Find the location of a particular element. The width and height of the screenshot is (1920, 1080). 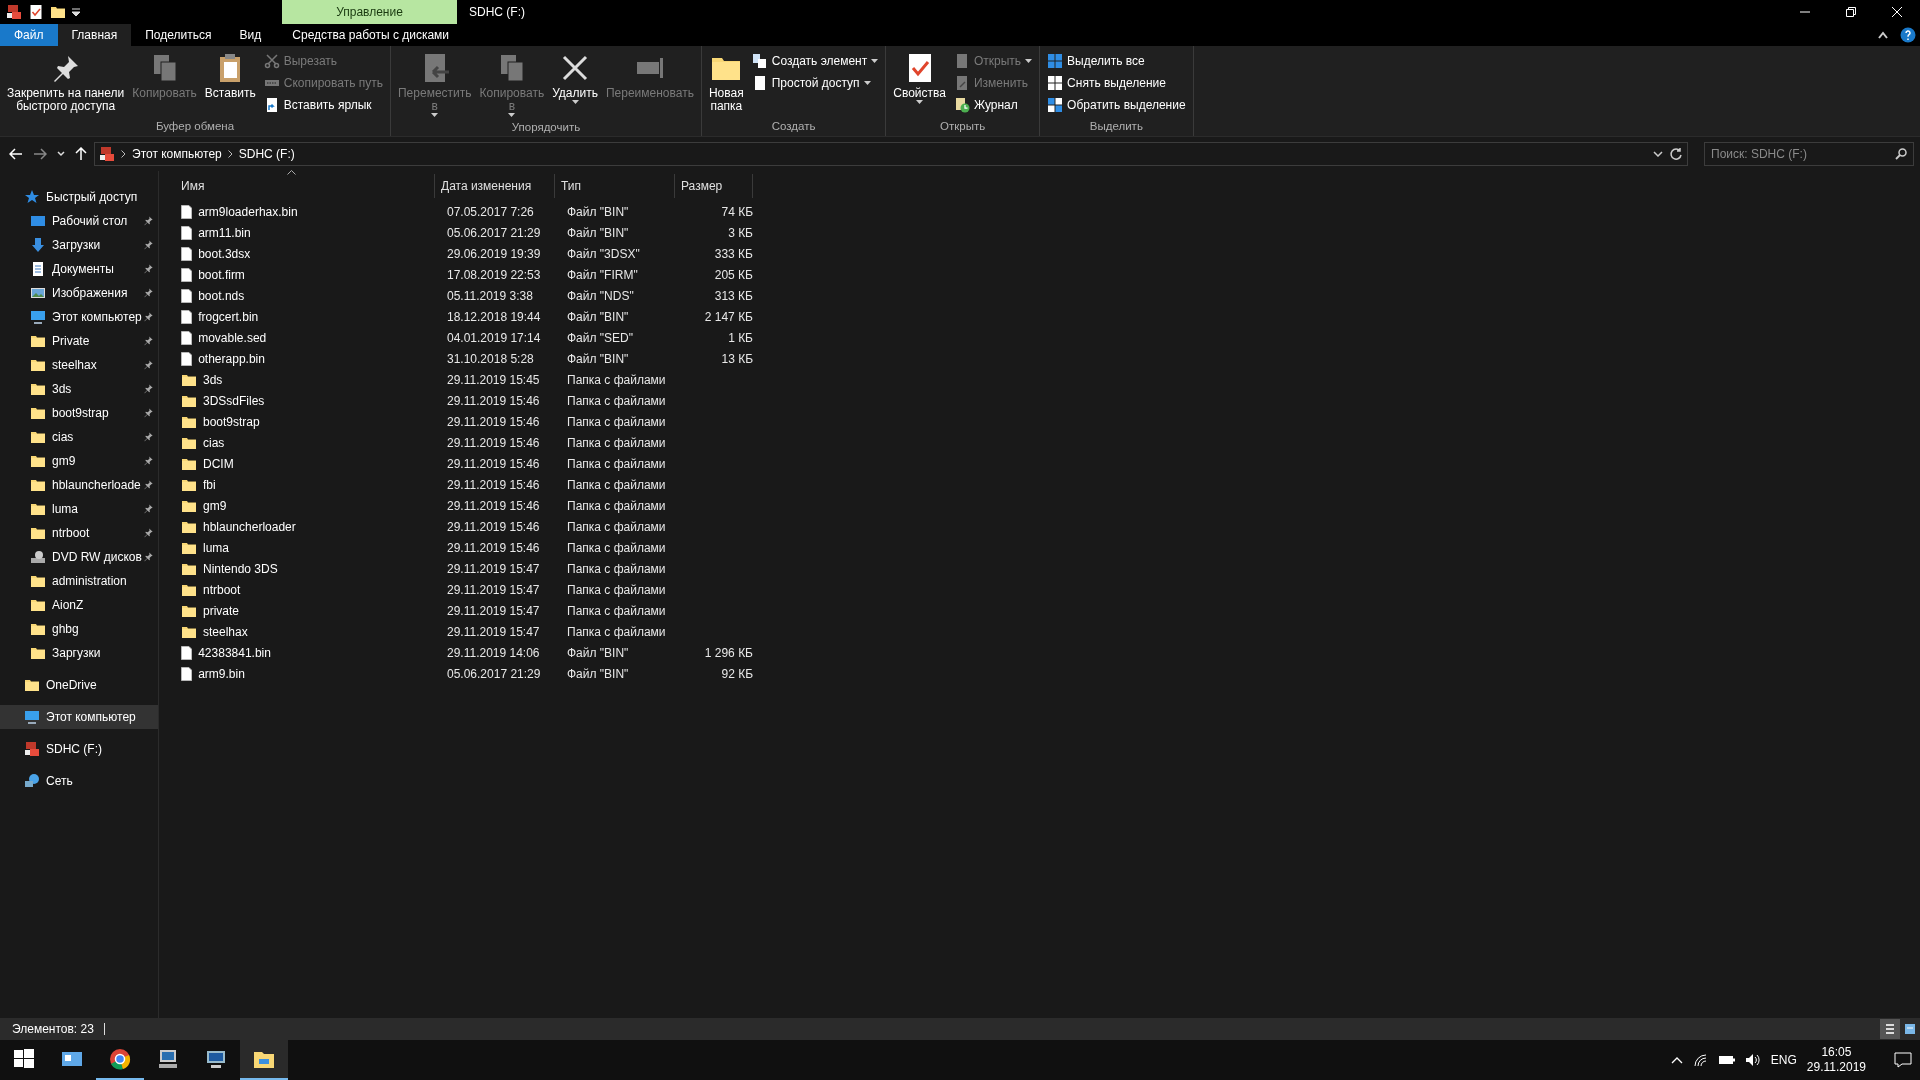

nav-item: ghbg is located at coordinates (65, 629).